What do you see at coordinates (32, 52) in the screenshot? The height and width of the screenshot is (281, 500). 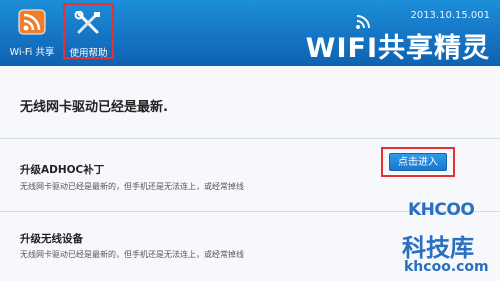 I see `tab-wifi-share-label: Wi-Fi 共享` at bounding box center [32, 52].